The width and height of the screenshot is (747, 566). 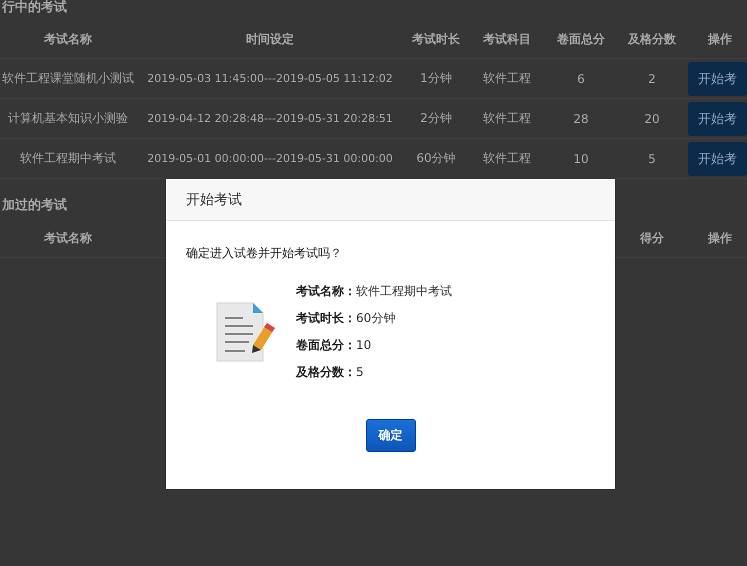 What do you see at coordinates (391, 435) in the screenshot?
I see `confirm-button: 确定` at bounding box center [391, 435].